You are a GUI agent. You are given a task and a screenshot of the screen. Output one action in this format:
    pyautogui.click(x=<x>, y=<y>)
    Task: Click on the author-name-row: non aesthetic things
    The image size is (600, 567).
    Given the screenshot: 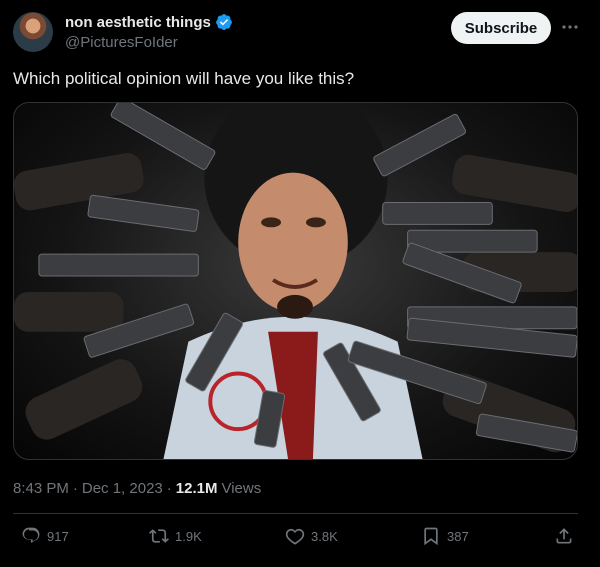 What is the action you would take?
    pyautogui.click(x=149, y=22)
    